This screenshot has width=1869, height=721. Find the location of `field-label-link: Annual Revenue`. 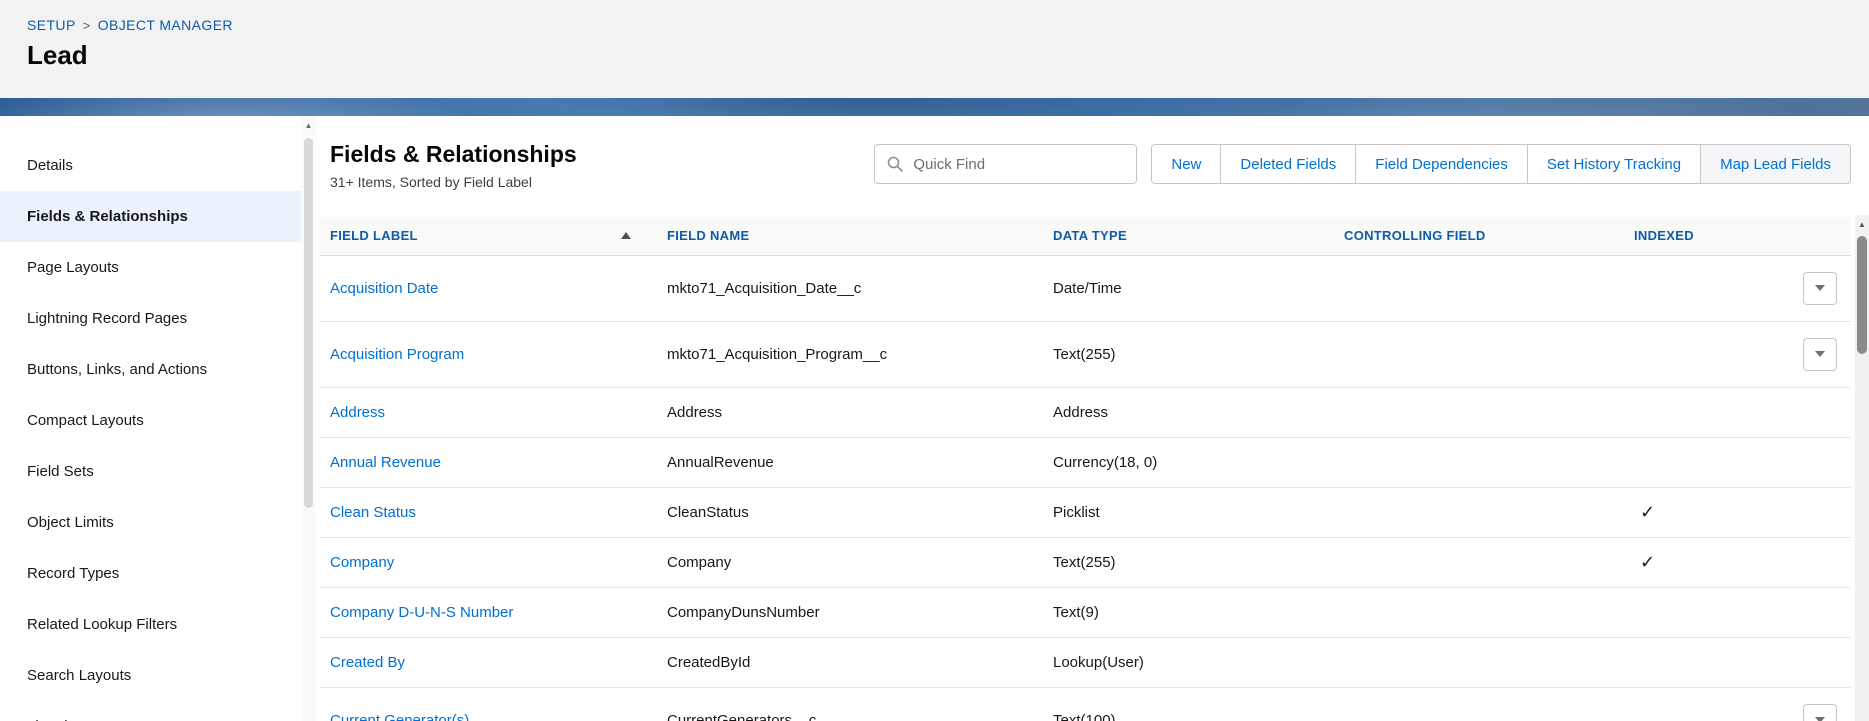

field-label-link: Annual Revenue is located at coordinates (385, 462).